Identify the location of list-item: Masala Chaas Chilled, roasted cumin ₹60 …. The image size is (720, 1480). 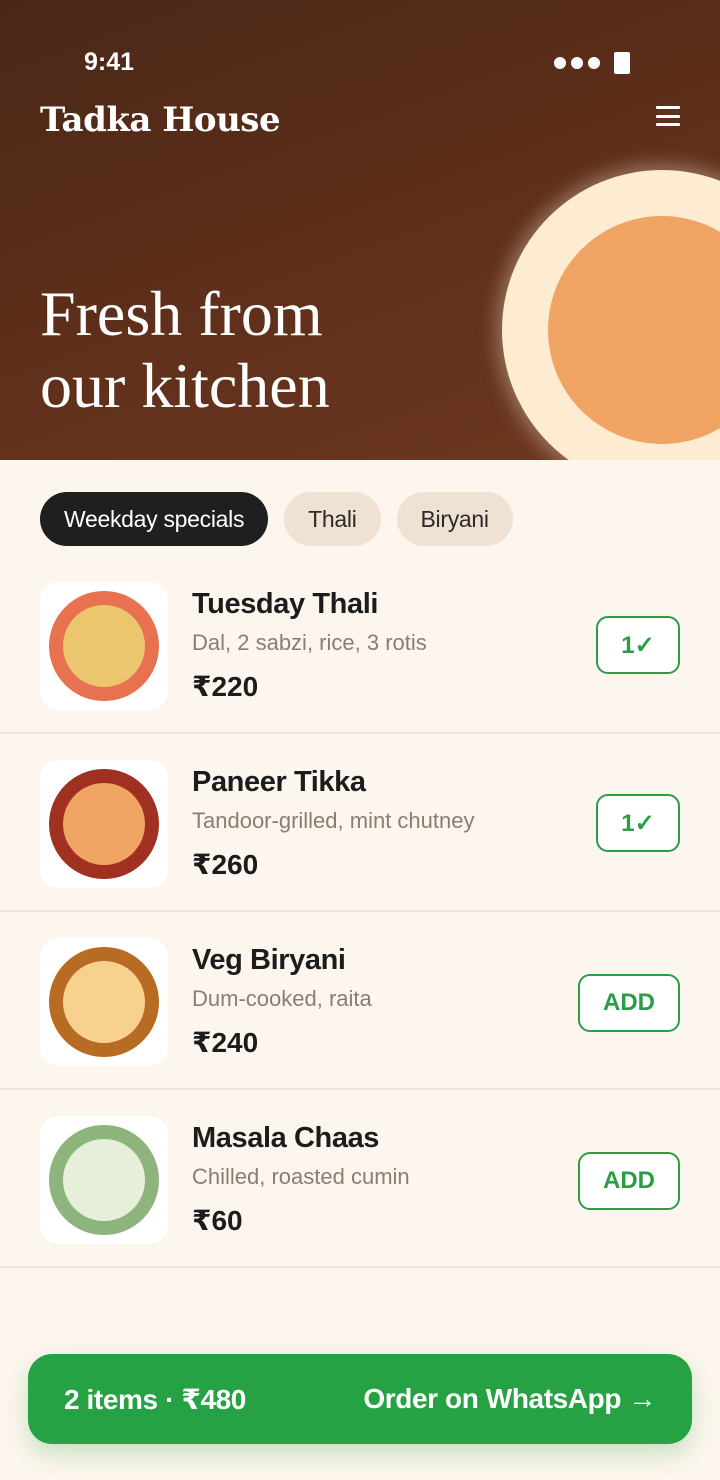
(360, 1179).